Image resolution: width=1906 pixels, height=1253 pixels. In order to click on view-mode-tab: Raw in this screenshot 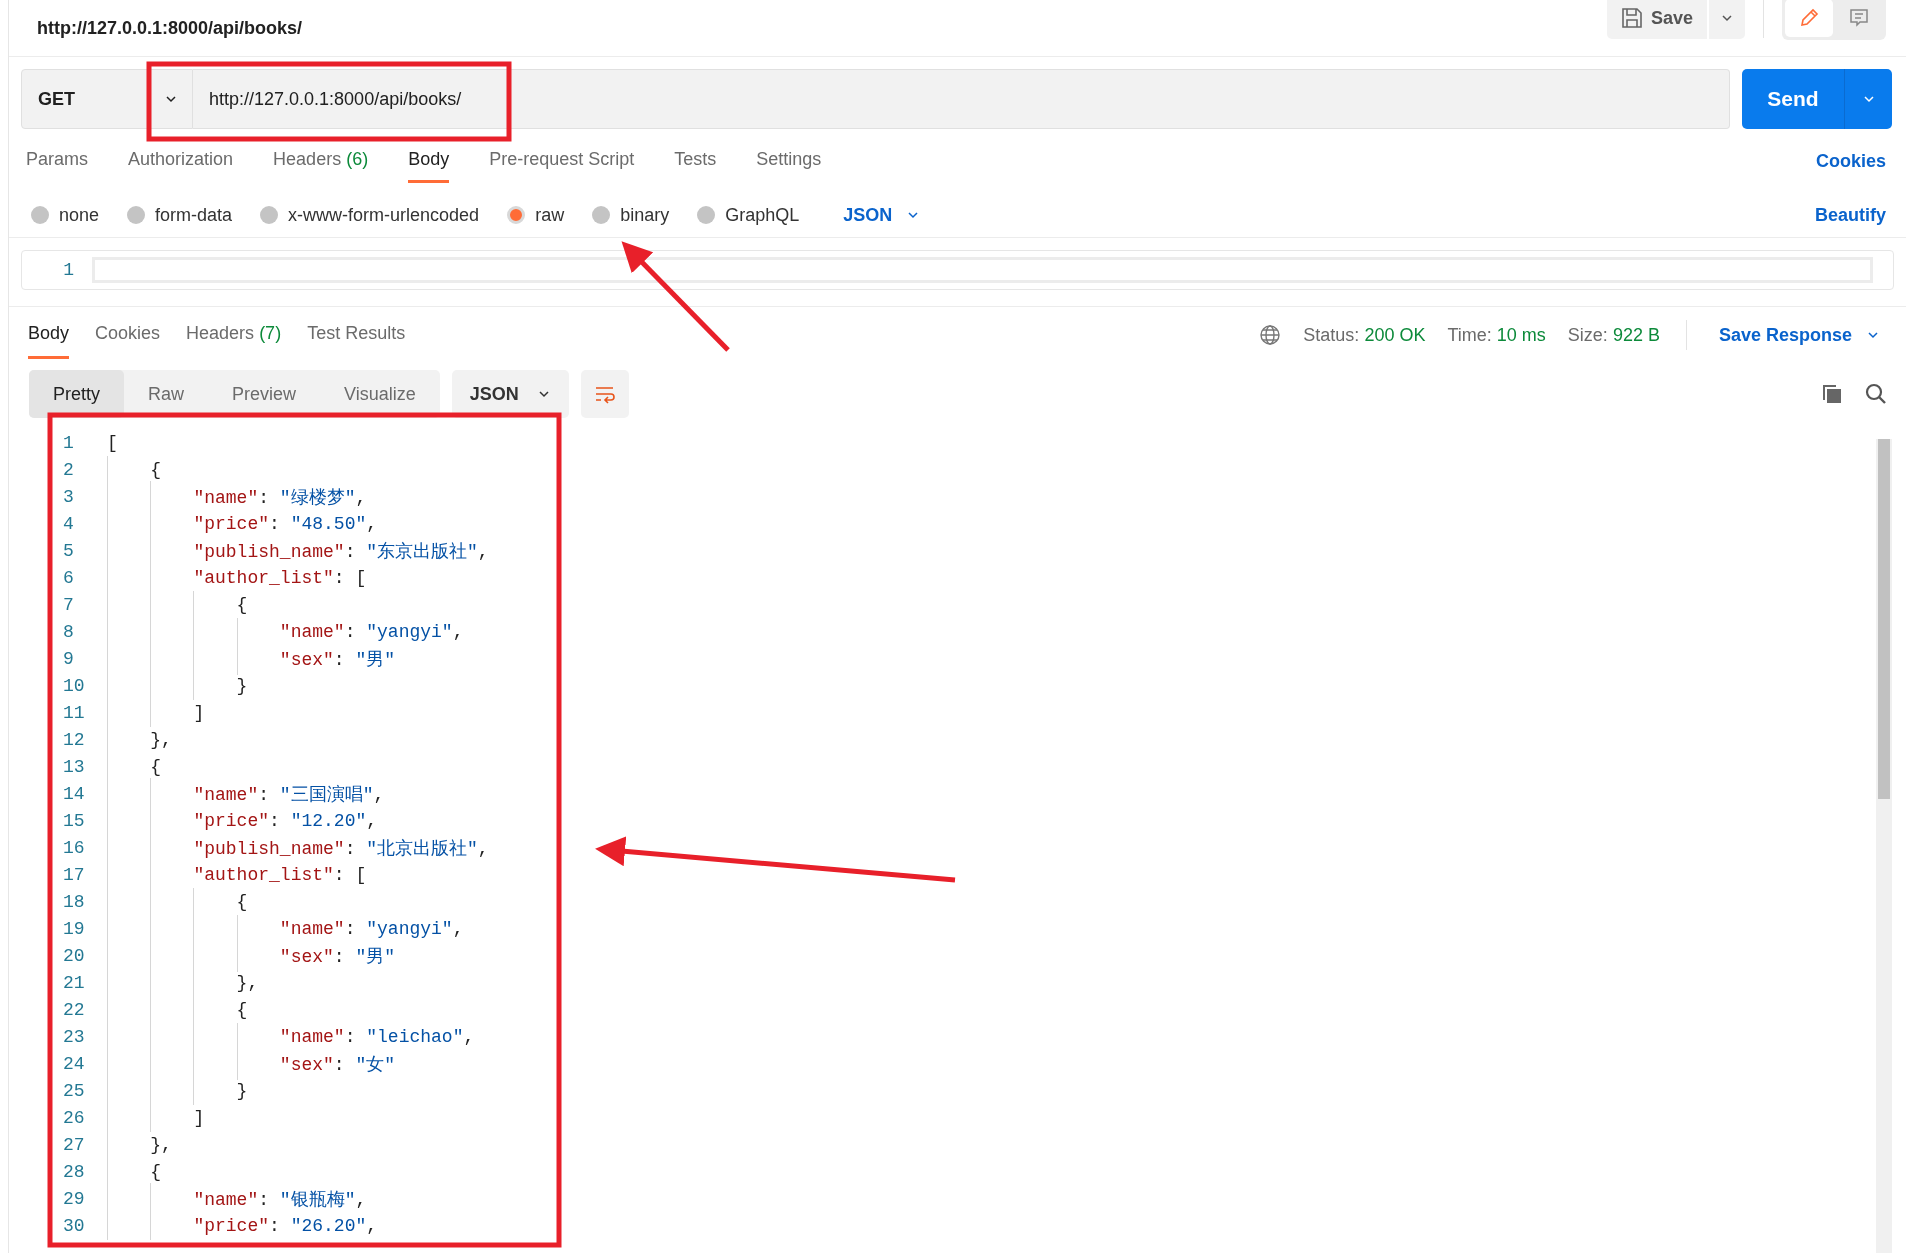, I will do `click(166, 394)`.